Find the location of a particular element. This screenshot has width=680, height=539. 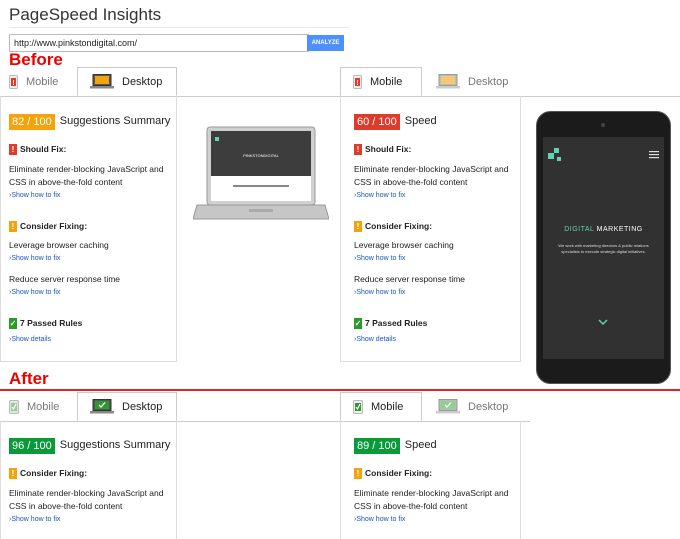

title-divider is located at coordinates (179, 27).